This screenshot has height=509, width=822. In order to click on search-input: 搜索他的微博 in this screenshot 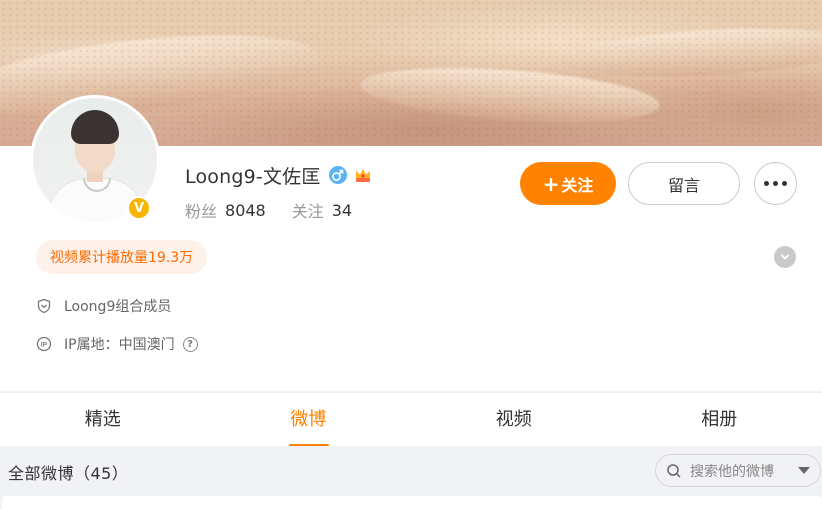, I will do `click(738, 470)`.